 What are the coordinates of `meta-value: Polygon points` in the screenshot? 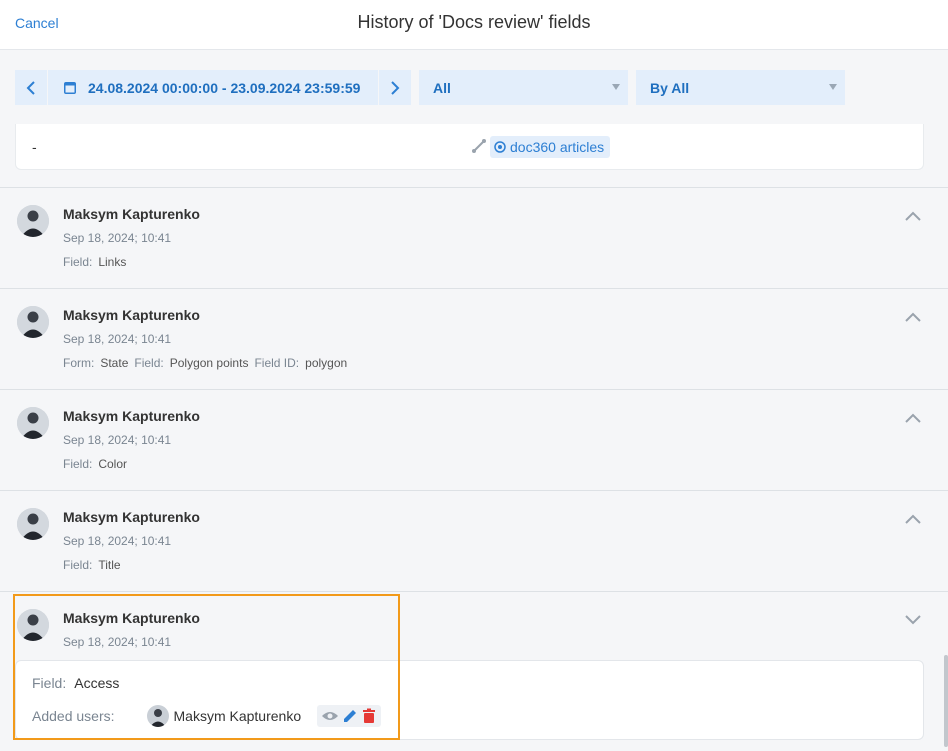 It's located at (209, 363).